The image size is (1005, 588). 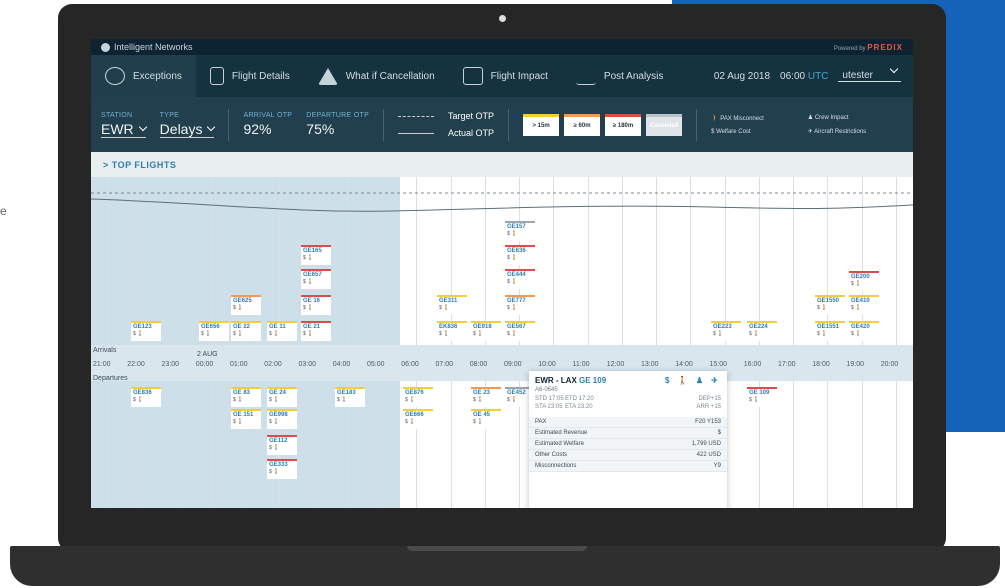 I want to click on departure-flight-card: GE876 $ 🚶, so click(x=418, y=397).